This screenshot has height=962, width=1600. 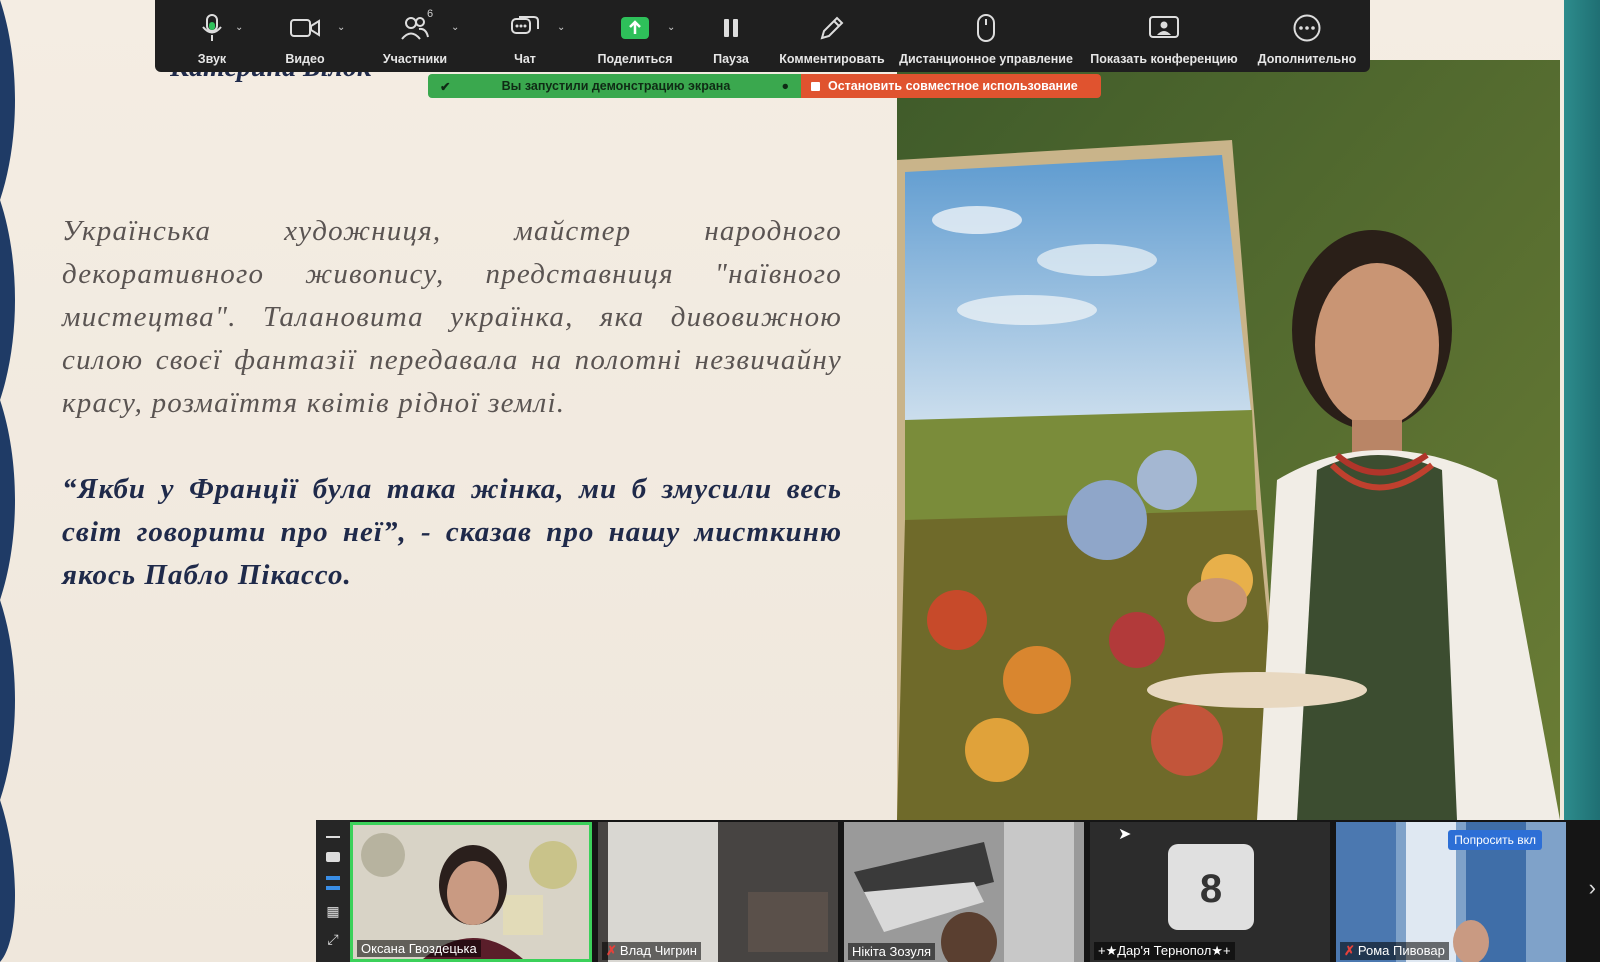 I want to click on participants-icon, so click(x=415, y=28).